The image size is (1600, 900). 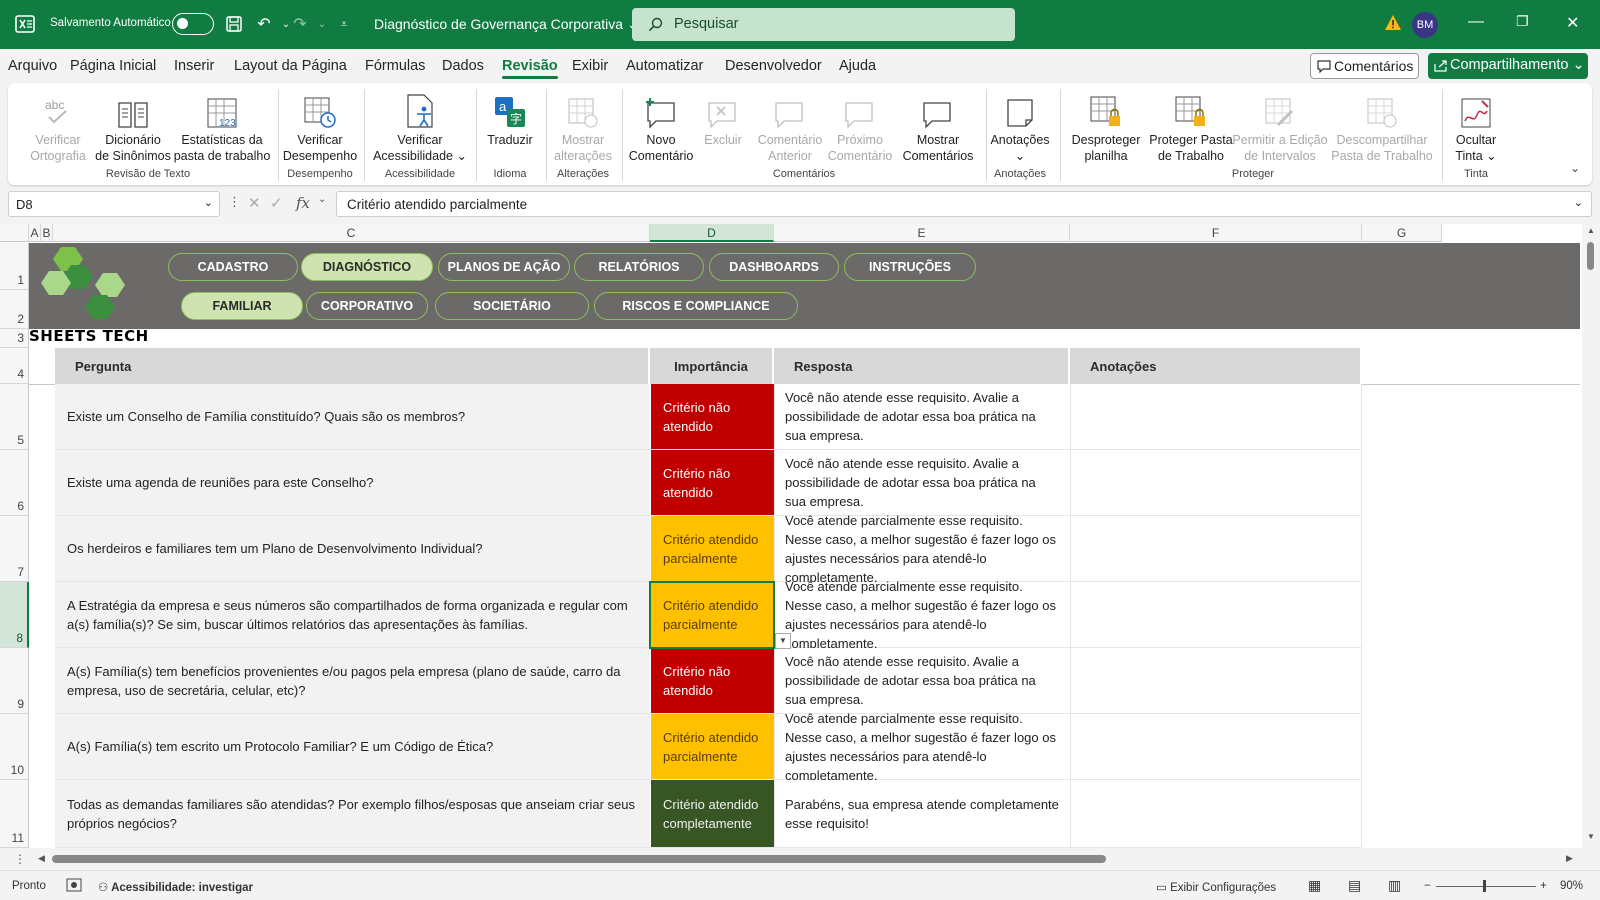 I want to click on insert-function-icon: fx, so click(x=303, y=203).